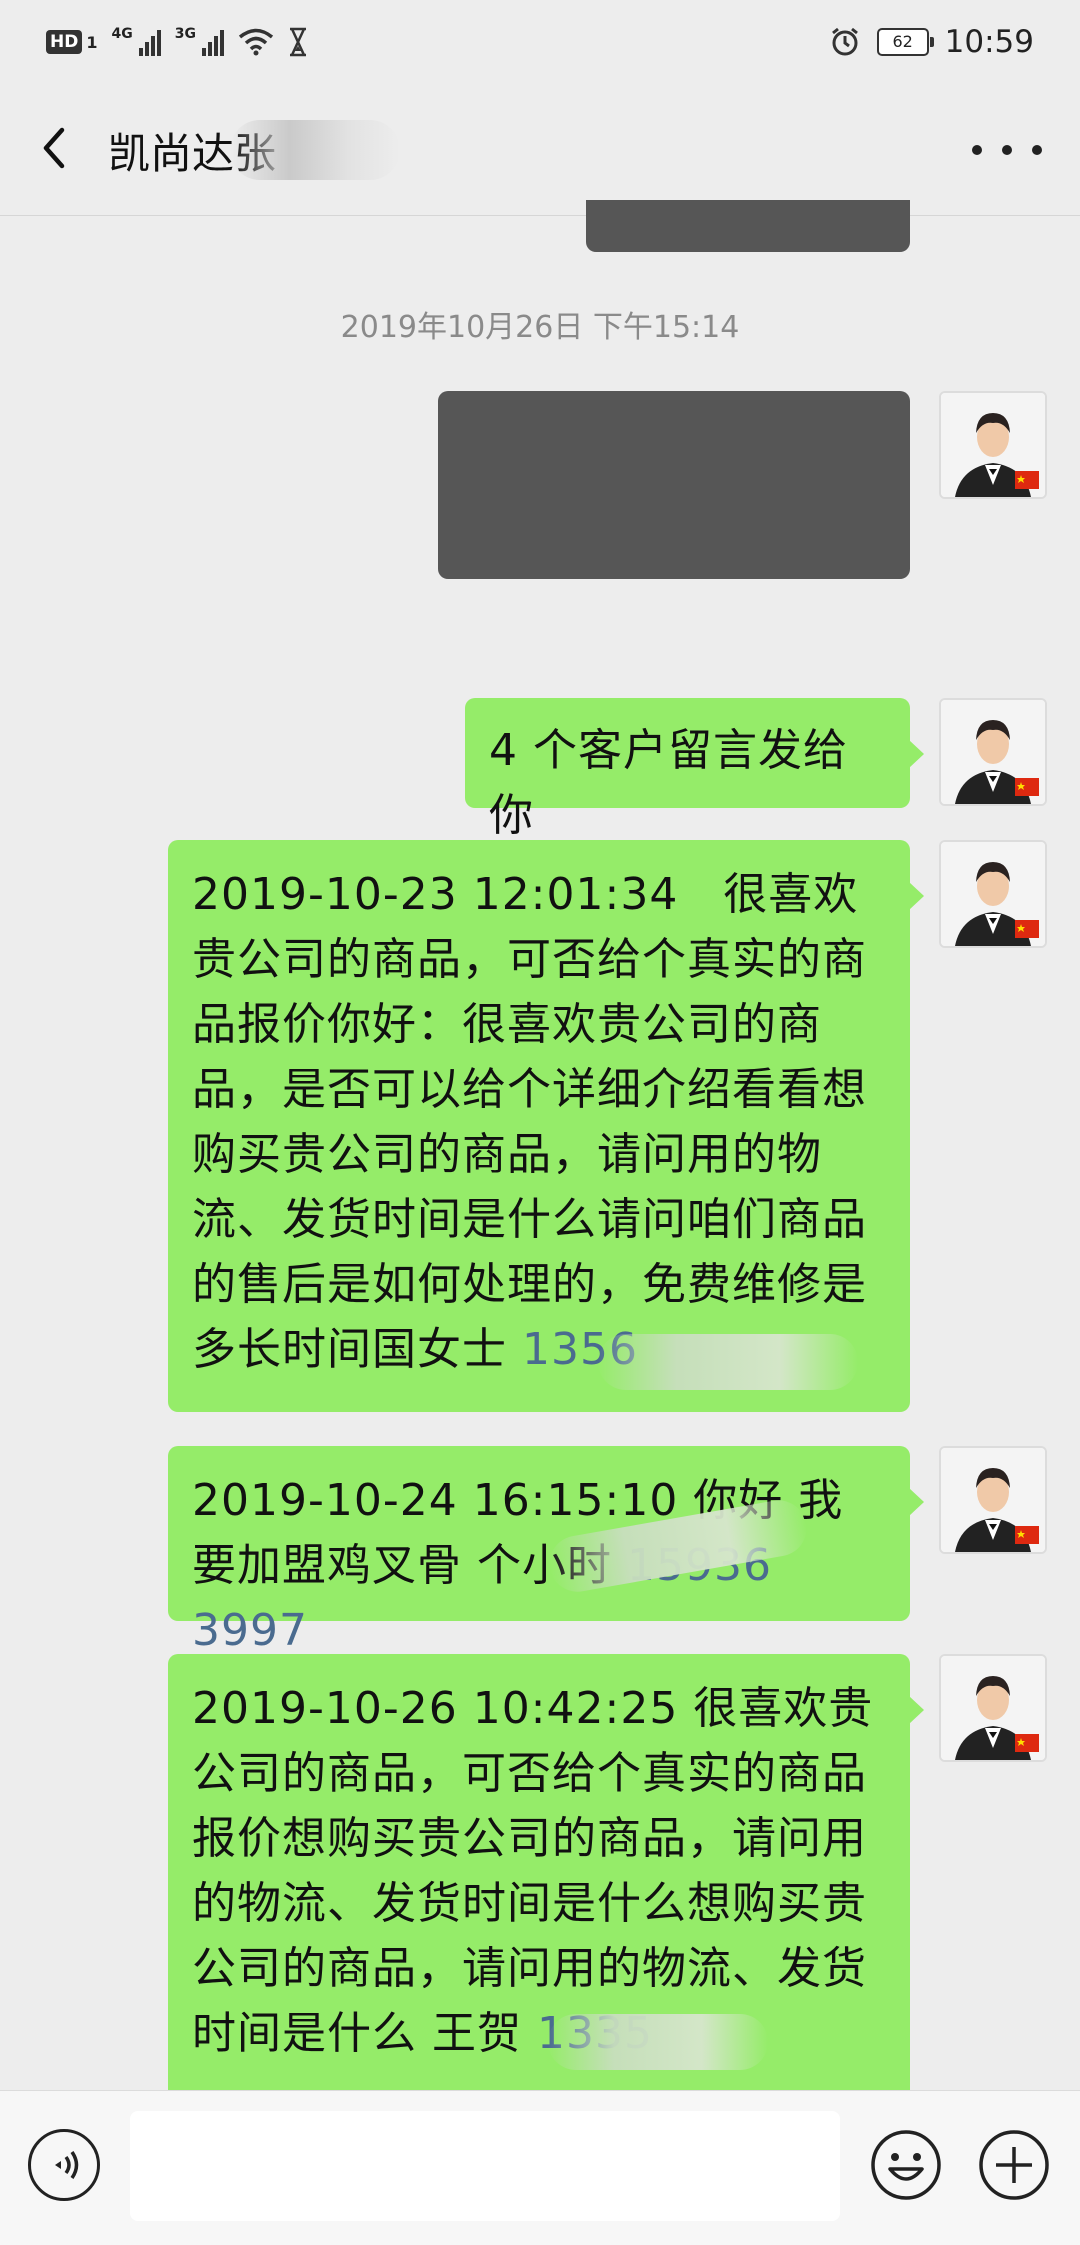 The image size is (1080, 2245). I want to click on status-time: 10:59, so click(989, 42).